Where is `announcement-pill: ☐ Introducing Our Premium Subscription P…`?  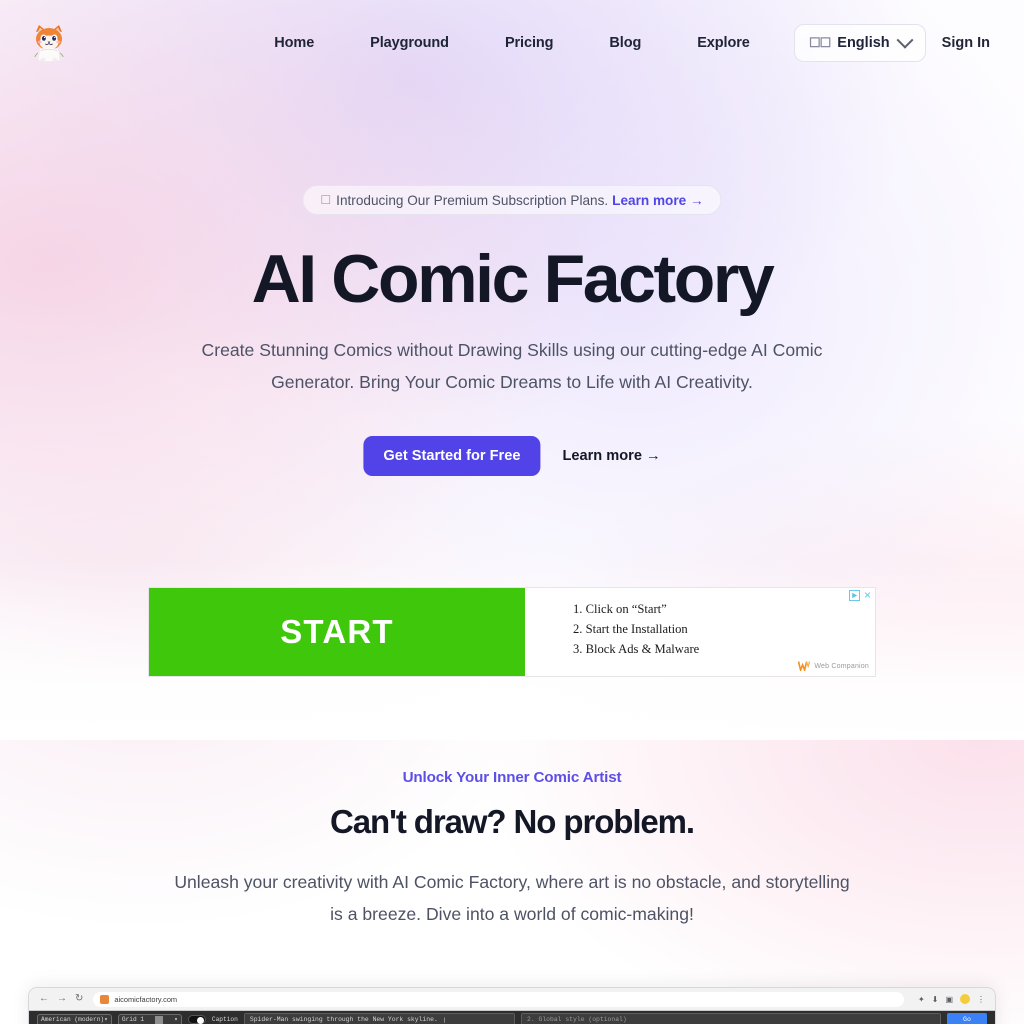
announcement-pill: ☐ Introducing Our Premium Subscription P… is located at coordinates (512, 200).